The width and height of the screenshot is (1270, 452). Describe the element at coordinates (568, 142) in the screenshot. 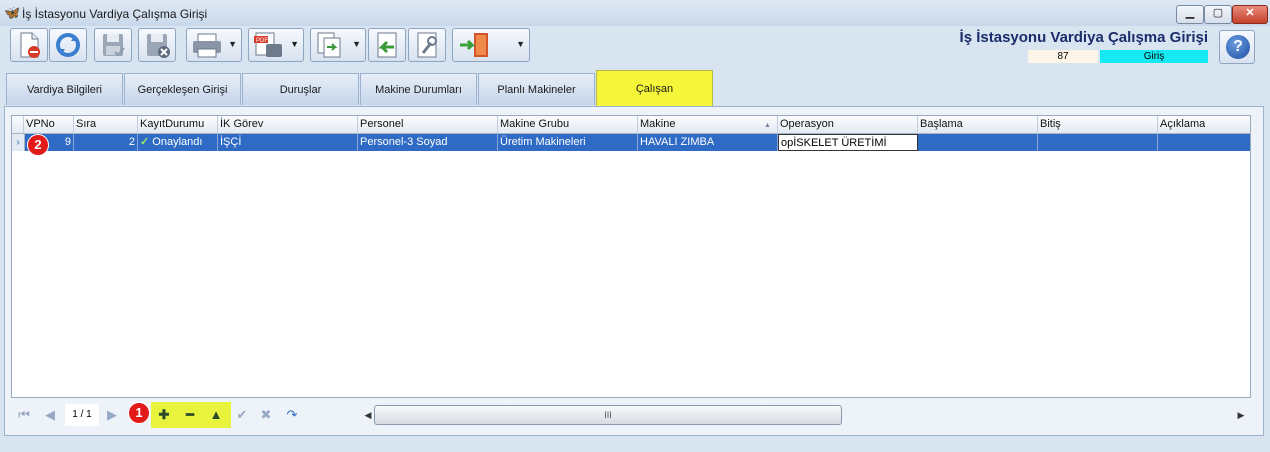

I see `cell-makine-grubu: Üretim Makineleri` at that location.